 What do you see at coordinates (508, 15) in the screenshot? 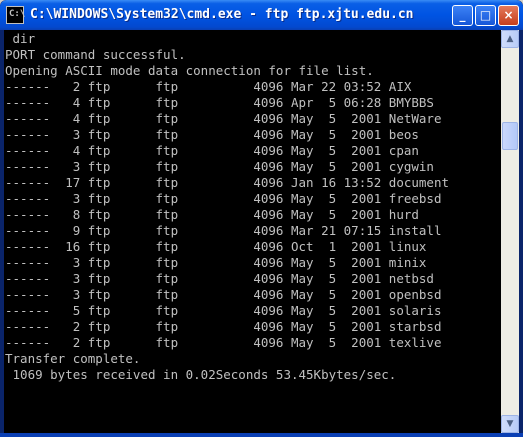
I see `close-button: ×` at bounding box center [508, 15].